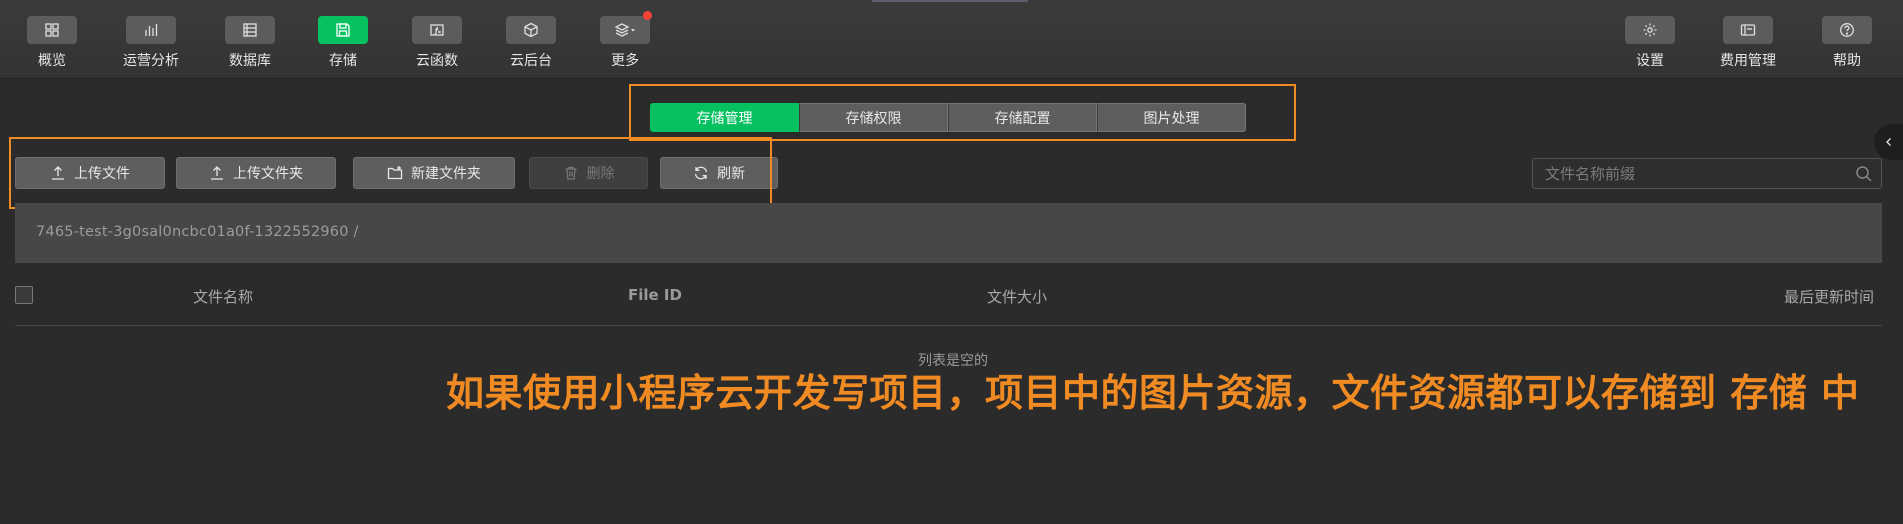  What do you see at coordinates (1847, 61) in the screenshot?
I see `toolbar-label: 帮助` at bounding box center [1847, 61].